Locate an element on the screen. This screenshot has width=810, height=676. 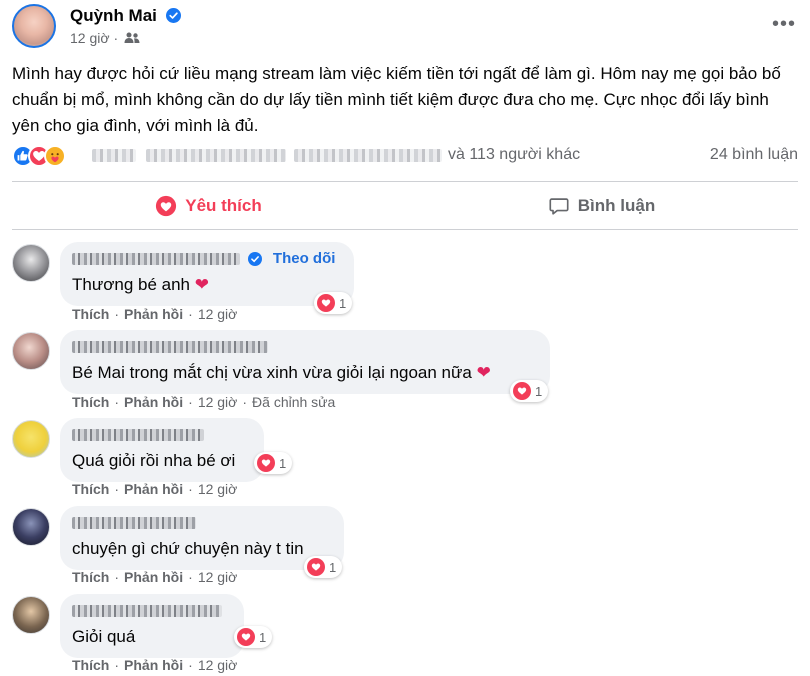
reaction-count-text: và 113 người khác is located at coordinates (514, 155).